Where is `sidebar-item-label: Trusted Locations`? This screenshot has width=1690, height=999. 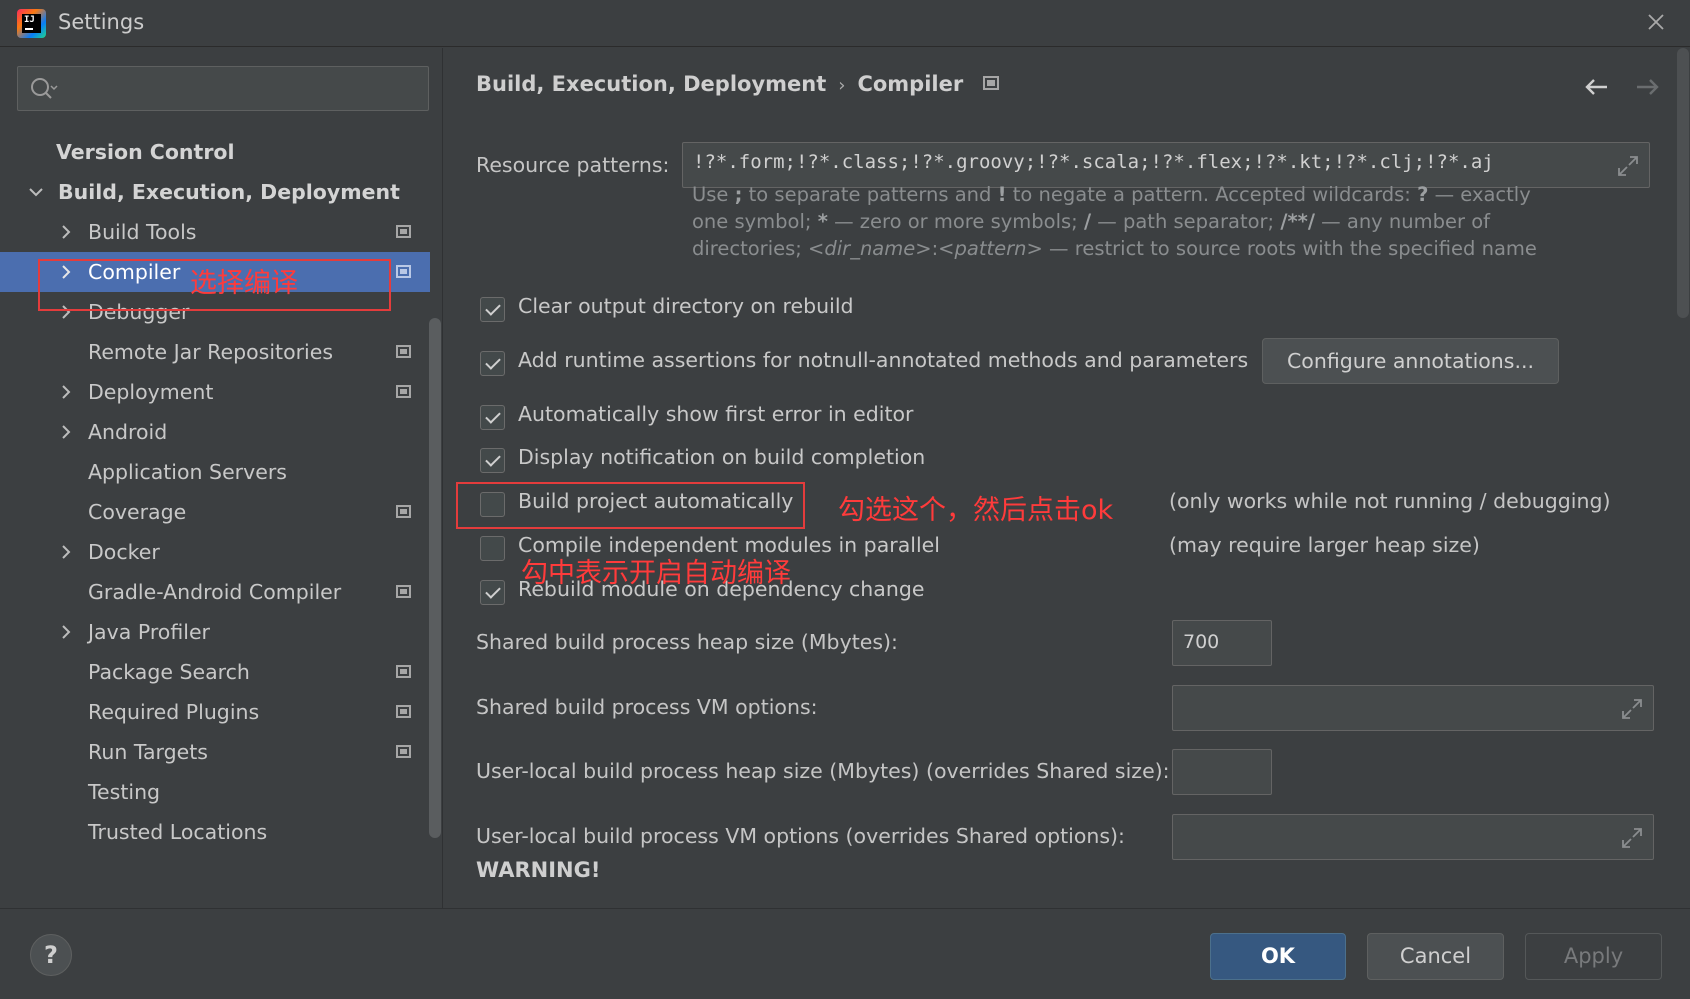
sidebar-item-label: Trusted Locations is located at coordinates (178, 832).